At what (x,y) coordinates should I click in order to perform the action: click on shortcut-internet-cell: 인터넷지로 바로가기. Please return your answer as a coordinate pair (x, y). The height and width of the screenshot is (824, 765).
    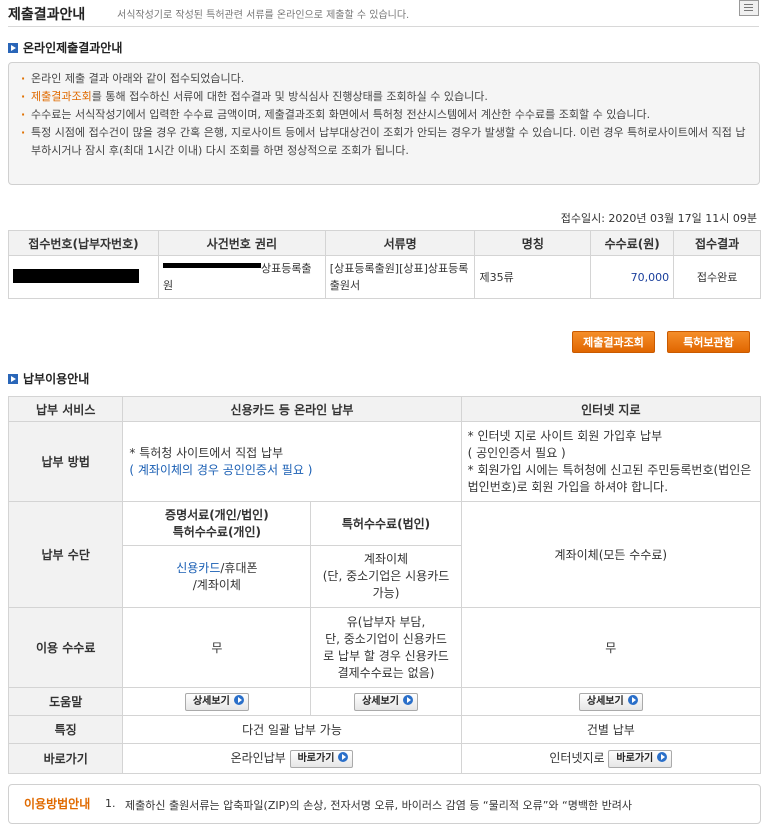
    Looking at the image, I should click on (611, 758).